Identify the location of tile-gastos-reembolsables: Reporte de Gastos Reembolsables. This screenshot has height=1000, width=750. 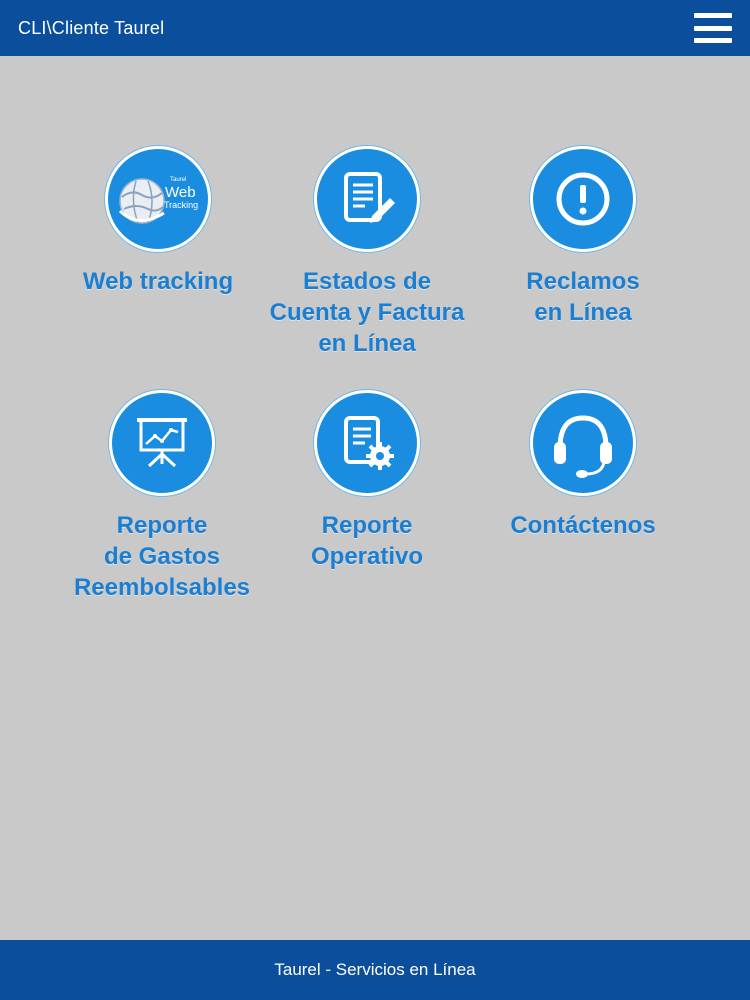
(162, 496).